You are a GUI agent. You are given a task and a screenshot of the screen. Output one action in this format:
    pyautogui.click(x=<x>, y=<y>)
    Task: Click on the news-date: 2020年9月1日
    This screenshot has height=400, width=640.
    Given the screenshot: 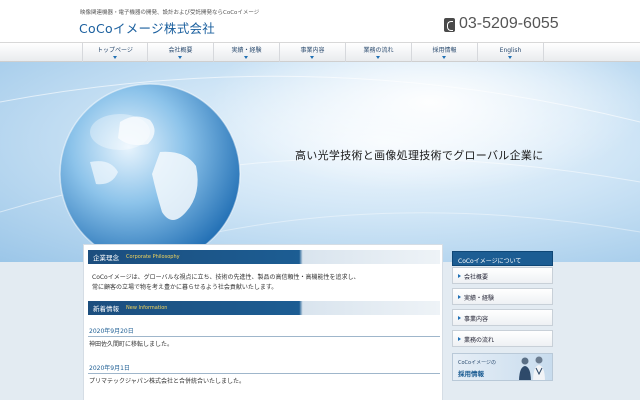 What is the action you would take?
    pyautogui.click(x=264, y=368)
    